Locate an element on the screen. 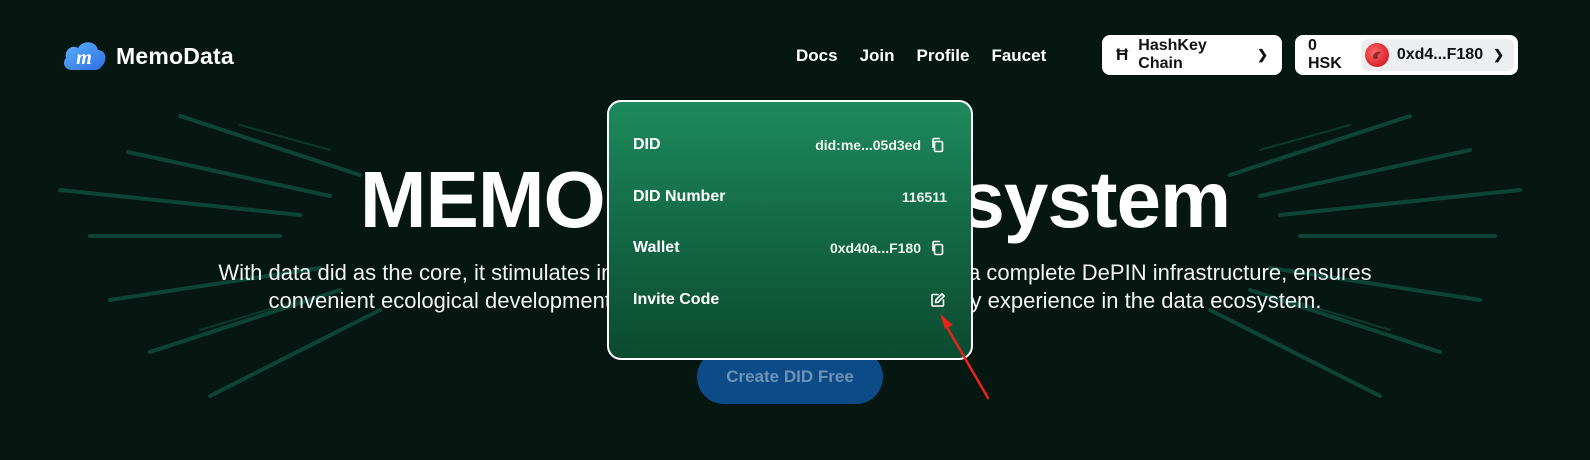 This screenshot has height=460, width=1590. cloud-logo-icon: m is located at coordinates (85, 56).